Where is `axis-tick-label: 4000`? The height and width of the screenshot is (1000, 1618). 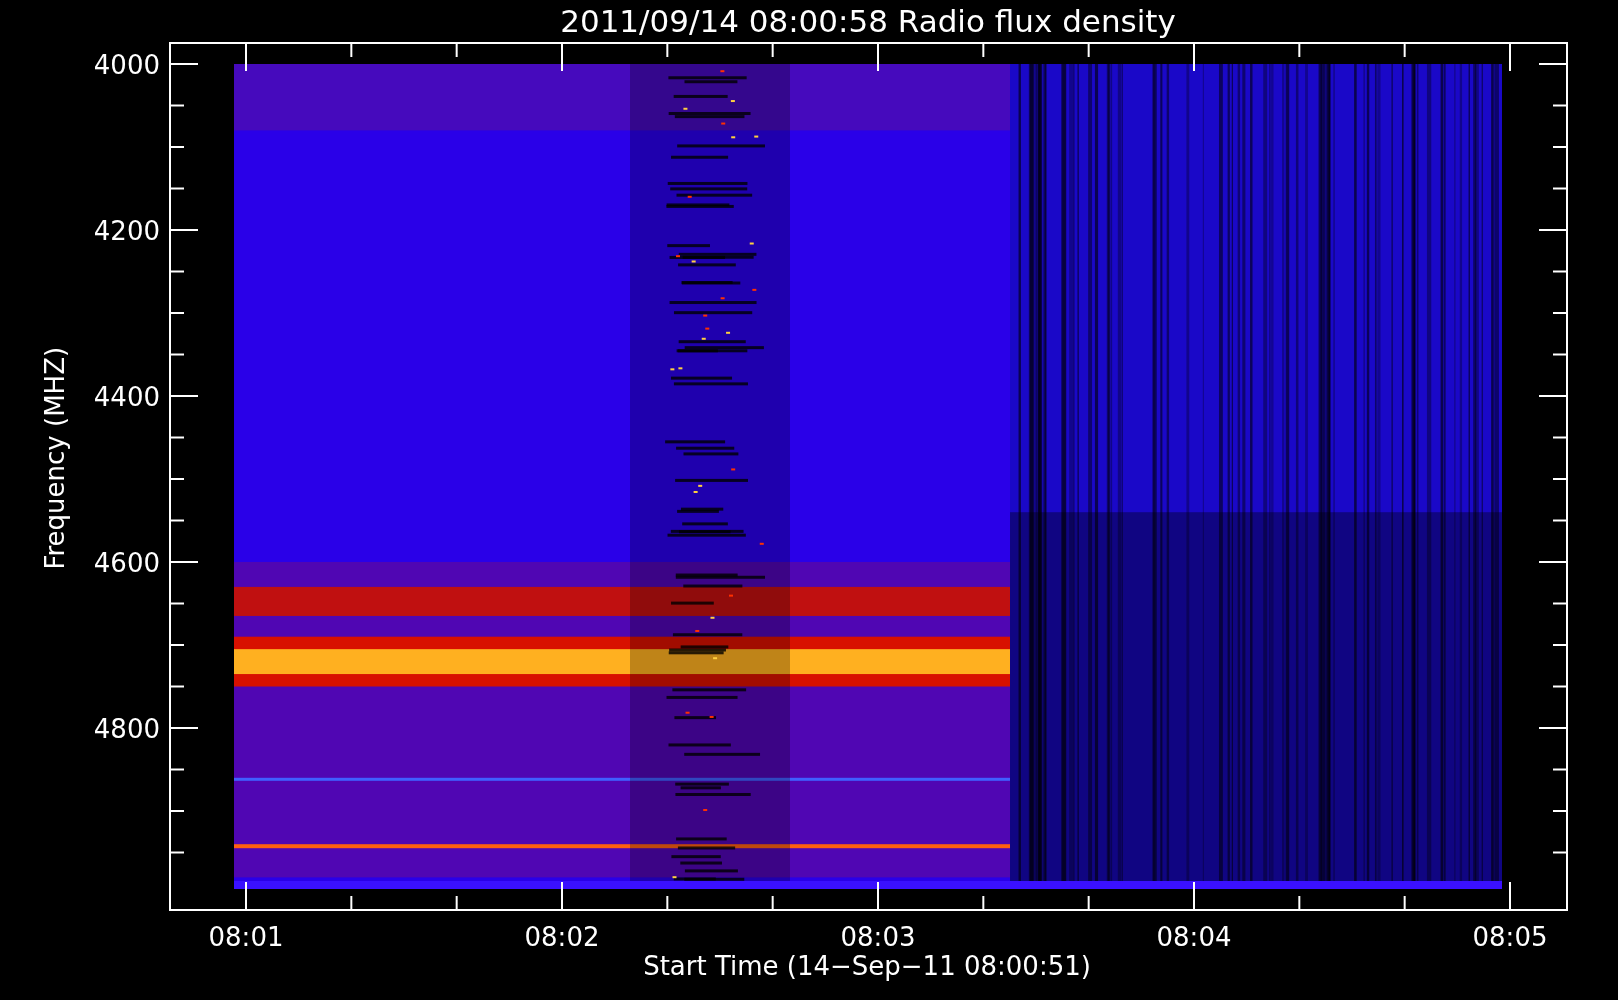
axis-tick-label: 4000 is located at coordinates (126, 65).